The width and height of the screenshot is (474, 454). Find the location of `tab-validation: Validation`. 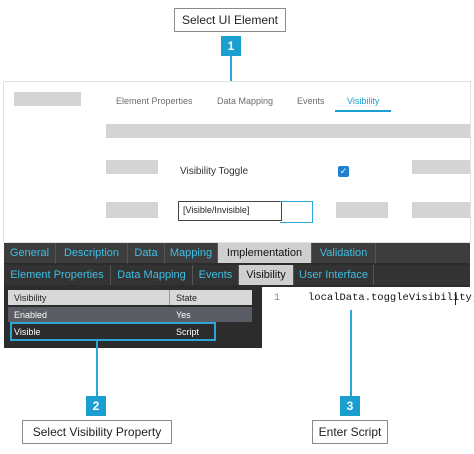

tab-validation: Validation is located at coordinates (344, 253).